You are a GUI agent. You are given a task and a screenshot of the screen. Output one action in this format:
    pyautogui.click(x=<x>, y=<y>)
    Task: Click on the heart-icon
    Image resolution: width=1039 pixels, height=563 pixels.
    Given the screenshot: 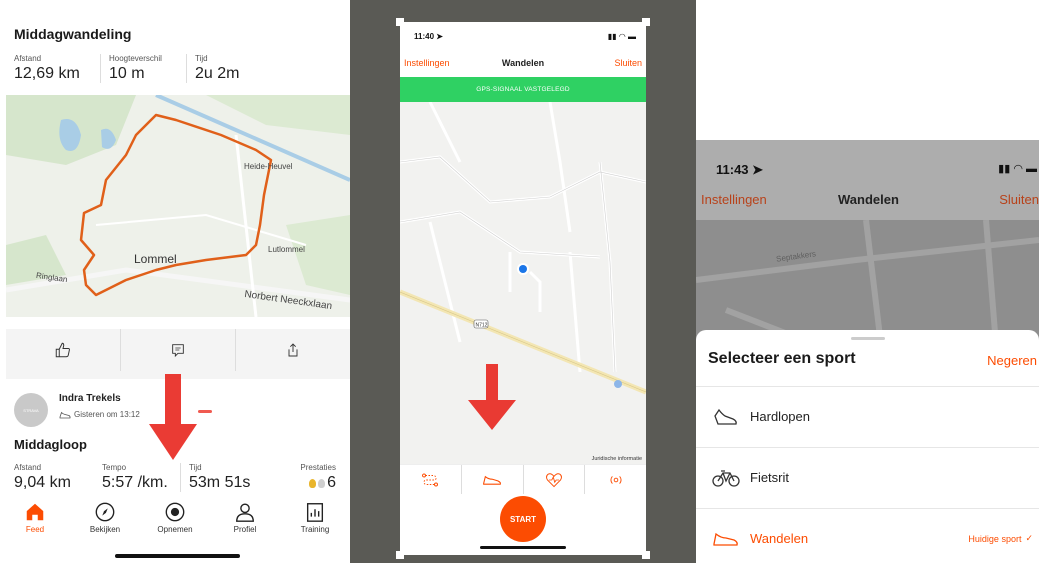 What is the action you would take?
    pyautogui.click(x=553, y=479)
    